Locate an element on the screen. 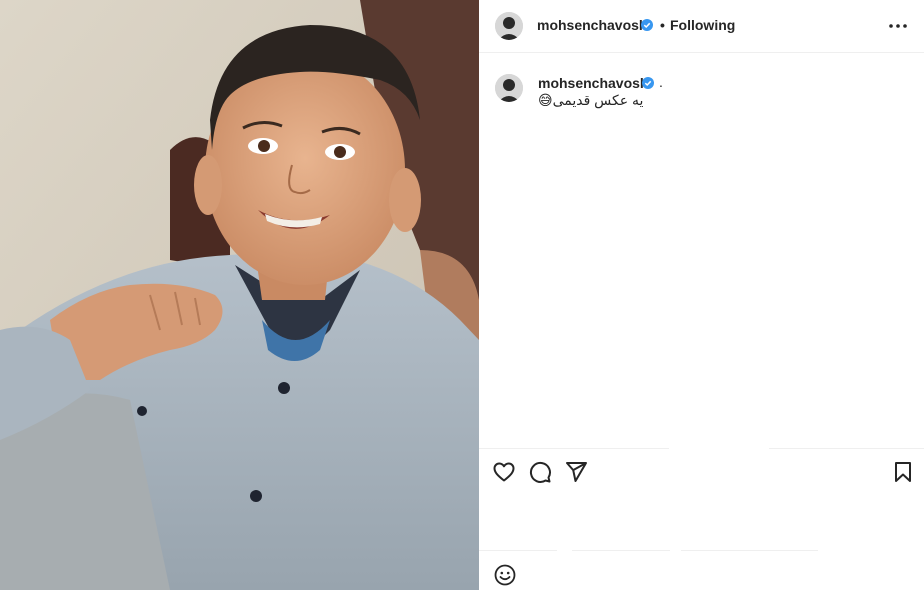 Image resolution: width=924 pixels, height=592 pixels. action-bar is located at coordinates (701, 472).